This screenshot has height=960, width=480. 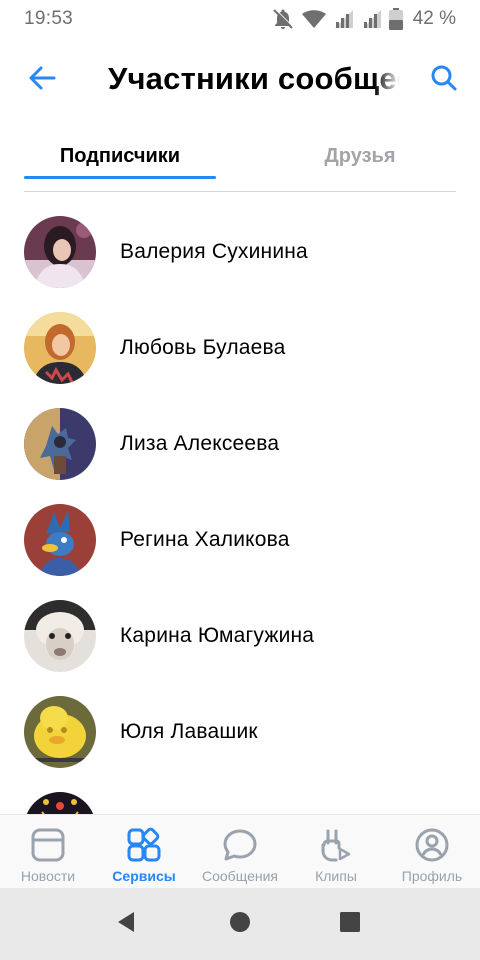 What do you see at coordinates (395, 19) in the screenshot?
I see `battery-icon` at bounding box center [395, 19].